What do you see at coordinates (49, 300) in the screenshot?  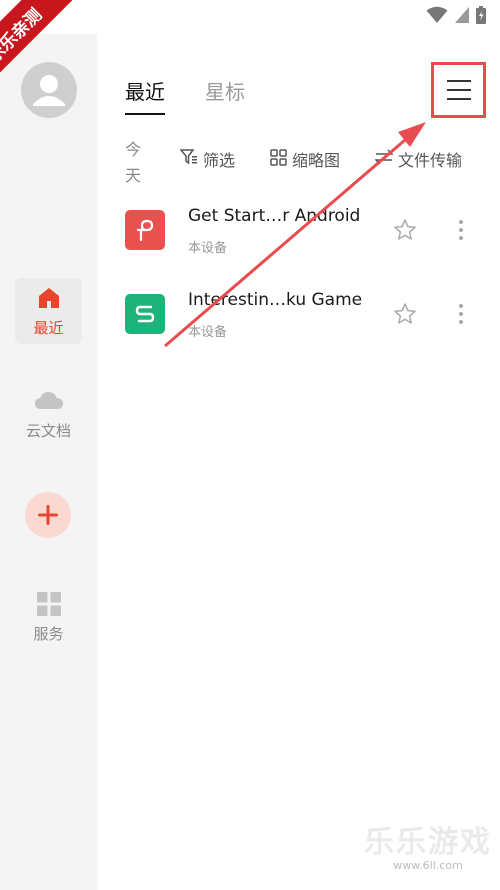 I see `home-icon` at bounding box center [49, 300].